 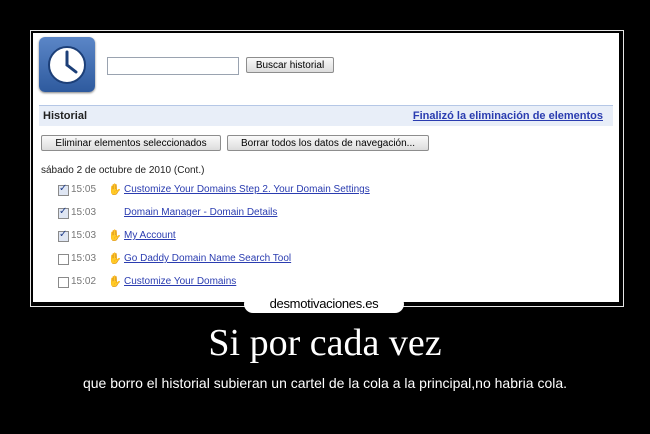 I want to click on entry-link: Go Daddy Domain Name Search Tool, so click(x=207, y=258).